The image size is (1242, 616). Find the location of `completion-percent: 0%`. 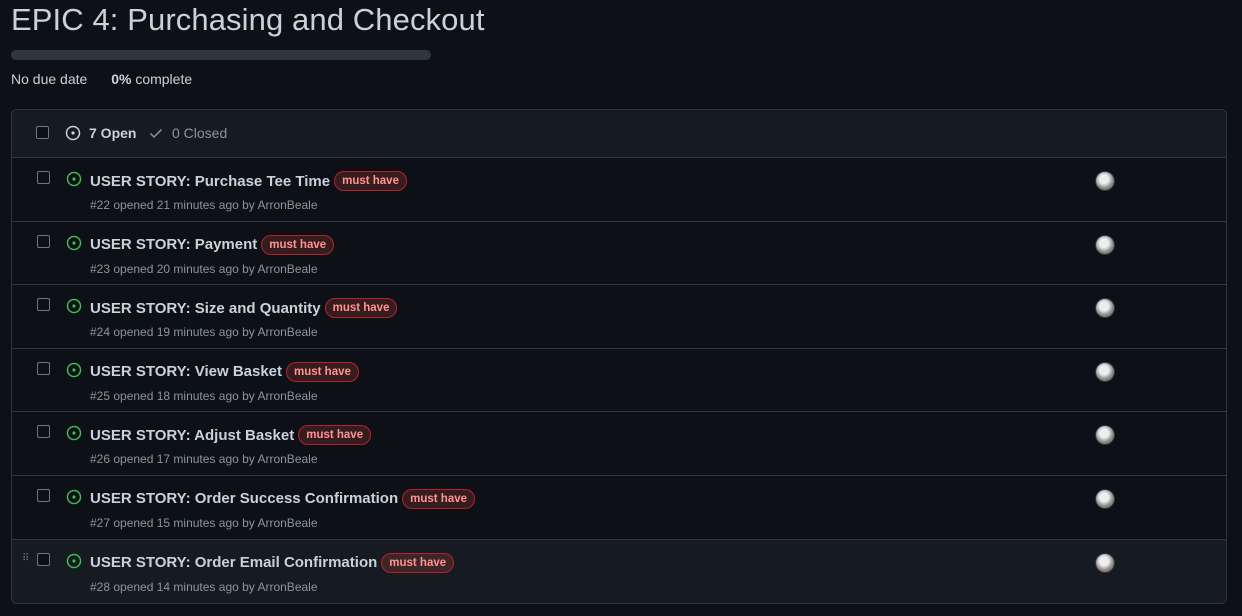

completion-percent: 0% is located at coordinates (121, 79).